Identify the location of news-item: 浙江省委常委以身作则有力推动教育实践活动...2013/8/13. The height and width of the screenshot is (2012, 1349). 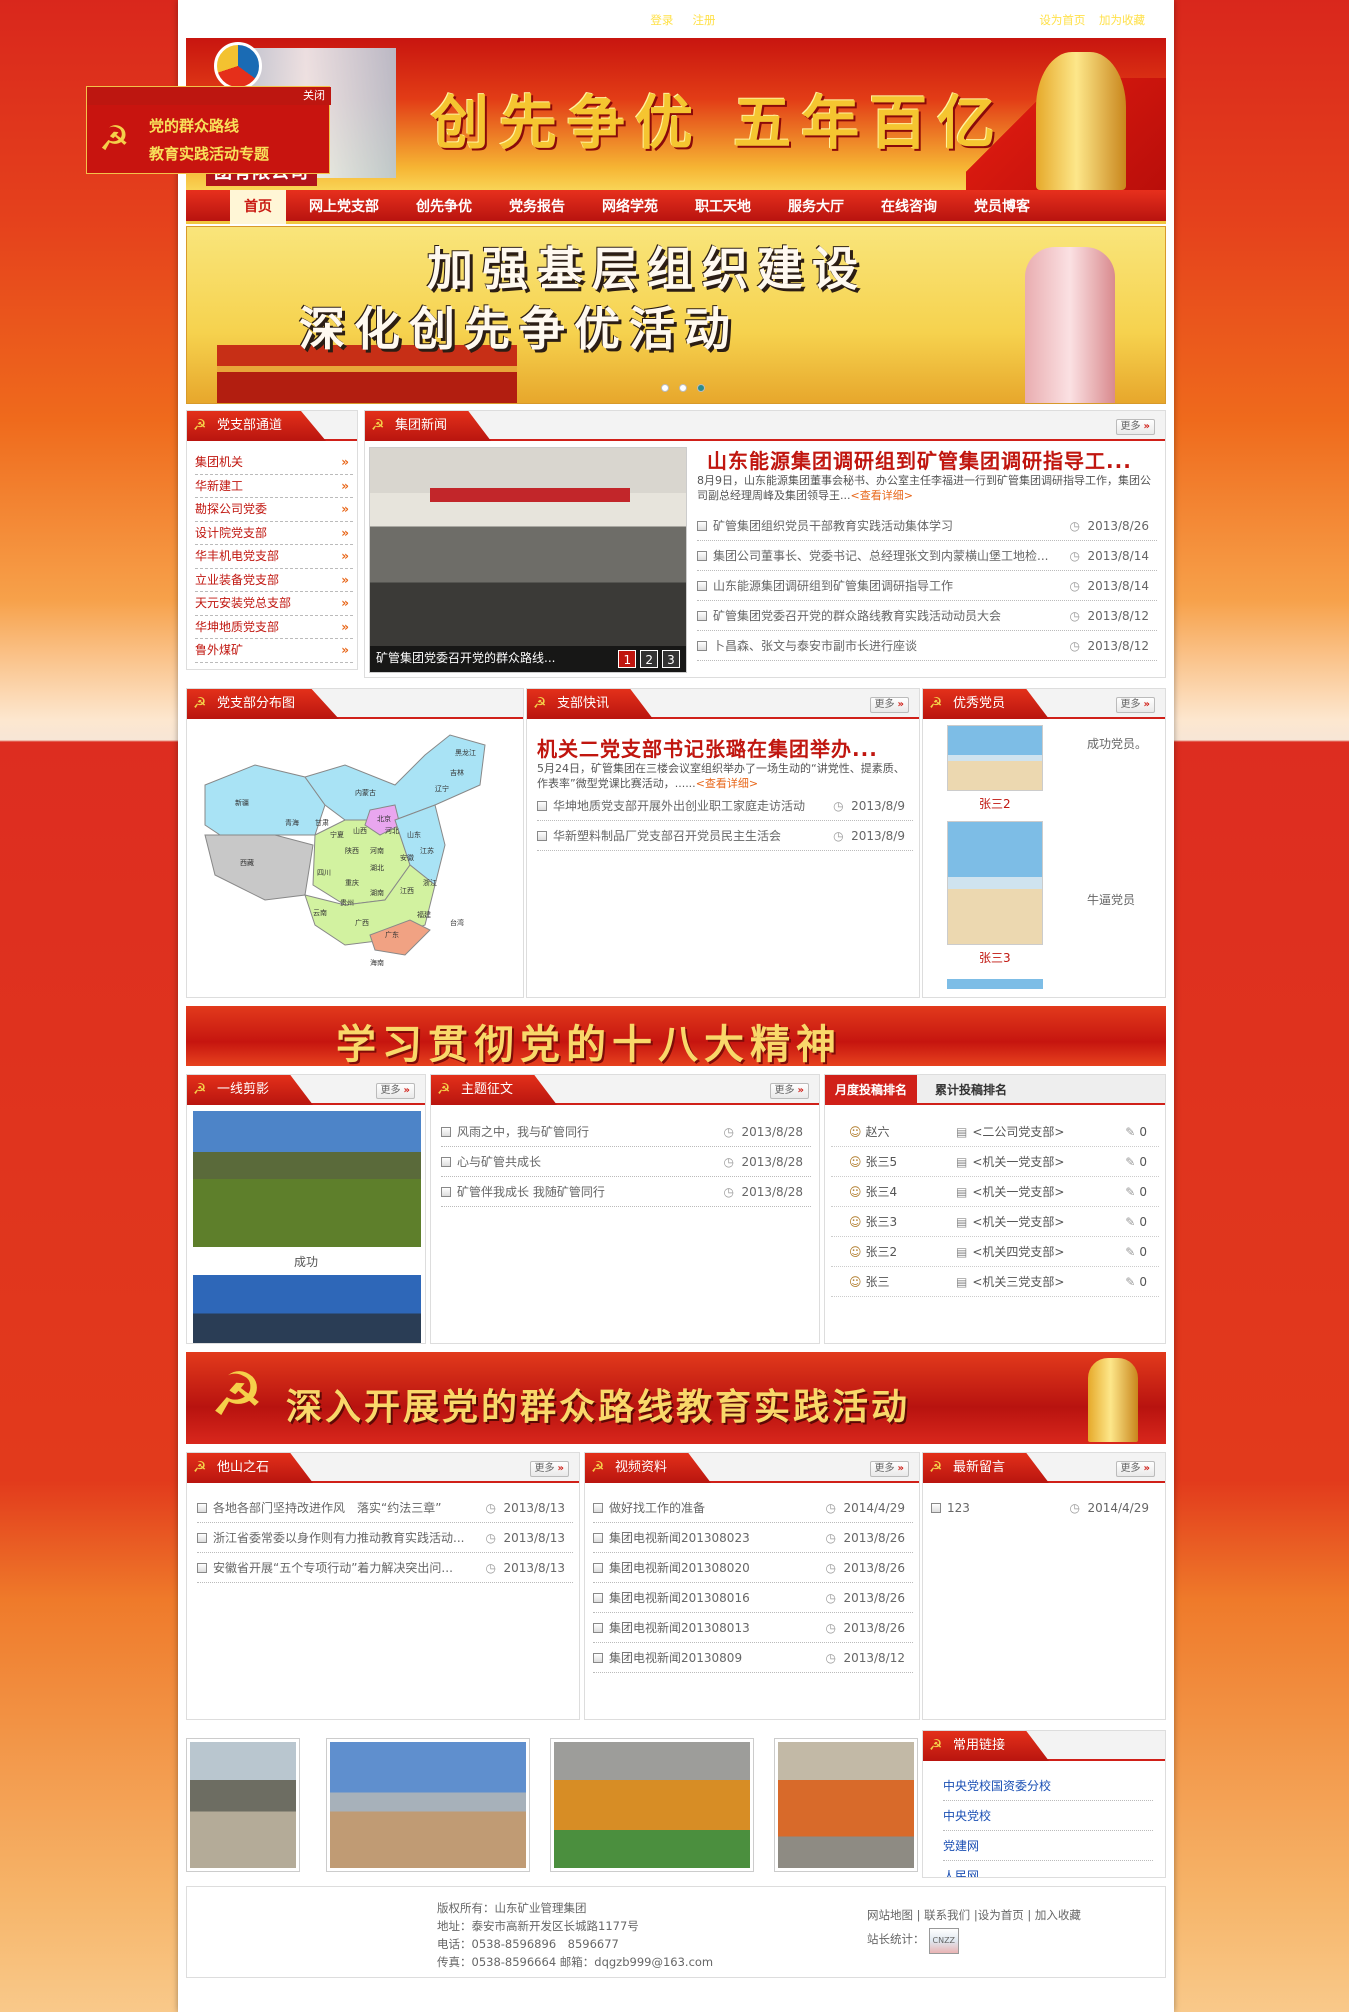
(385, 1538).